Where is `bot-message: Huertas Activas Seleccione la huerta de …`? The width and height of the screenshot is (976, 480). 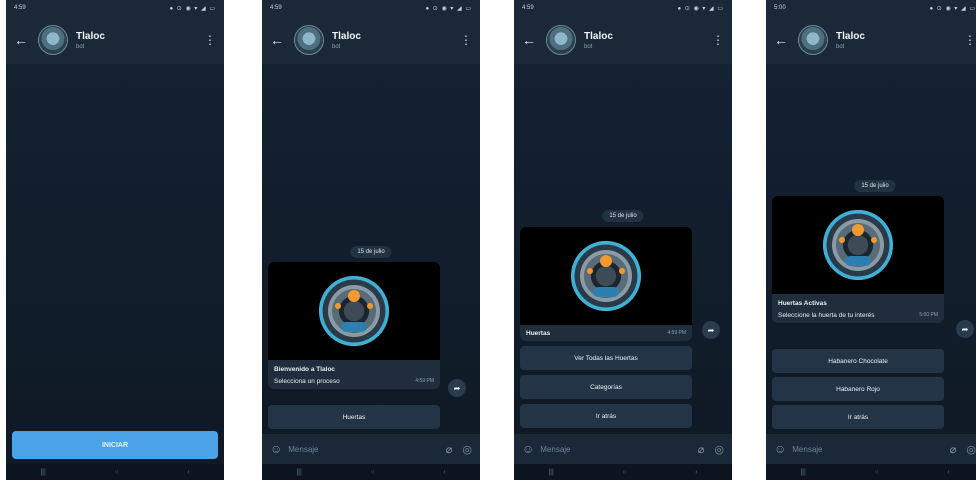 bot-message: Huertas Activas Seleccione la huerta de … is located at coordinates (858, 259).